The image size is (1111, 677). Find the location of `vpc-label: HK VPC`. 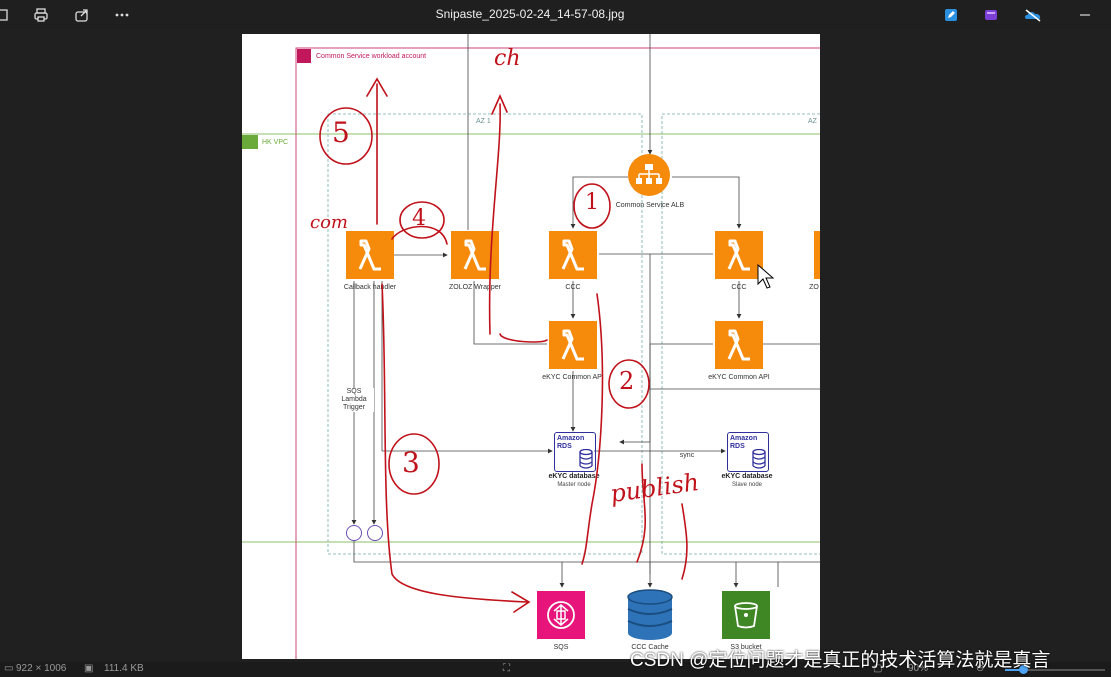

vpc-label: HK VPC is located at coordinates (275, 142).